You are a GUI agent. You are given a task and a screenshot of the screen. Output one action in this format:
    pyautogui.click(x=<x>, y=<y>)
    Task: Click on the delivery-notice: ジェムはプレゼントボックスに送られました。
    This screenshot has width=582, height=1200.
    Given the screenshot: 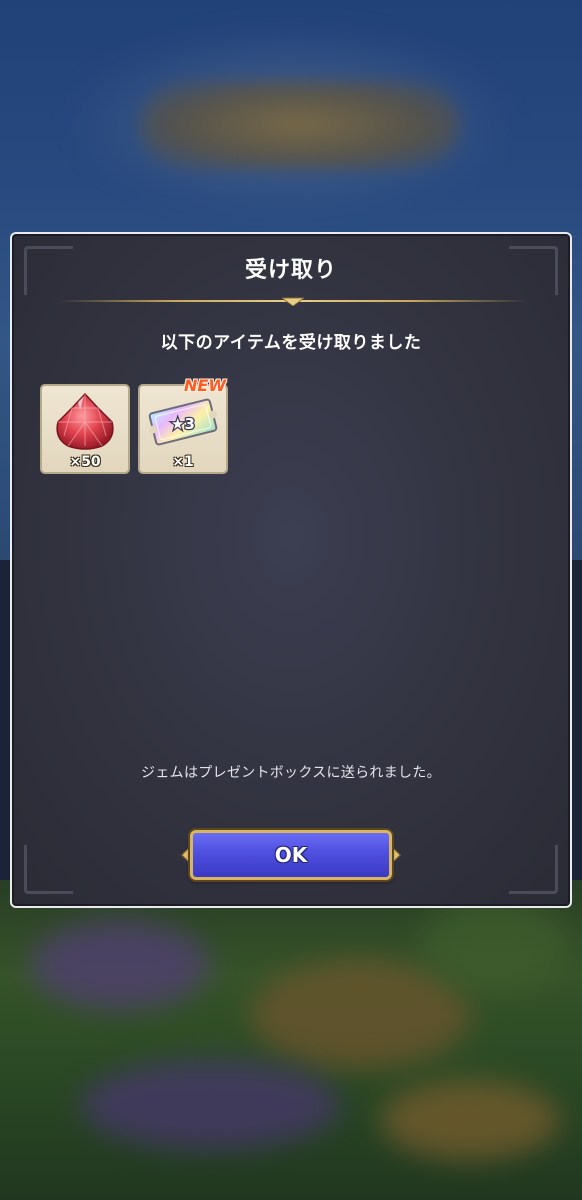 What is the action you would take?
    pyautogui.click(x=291, y=773)
    